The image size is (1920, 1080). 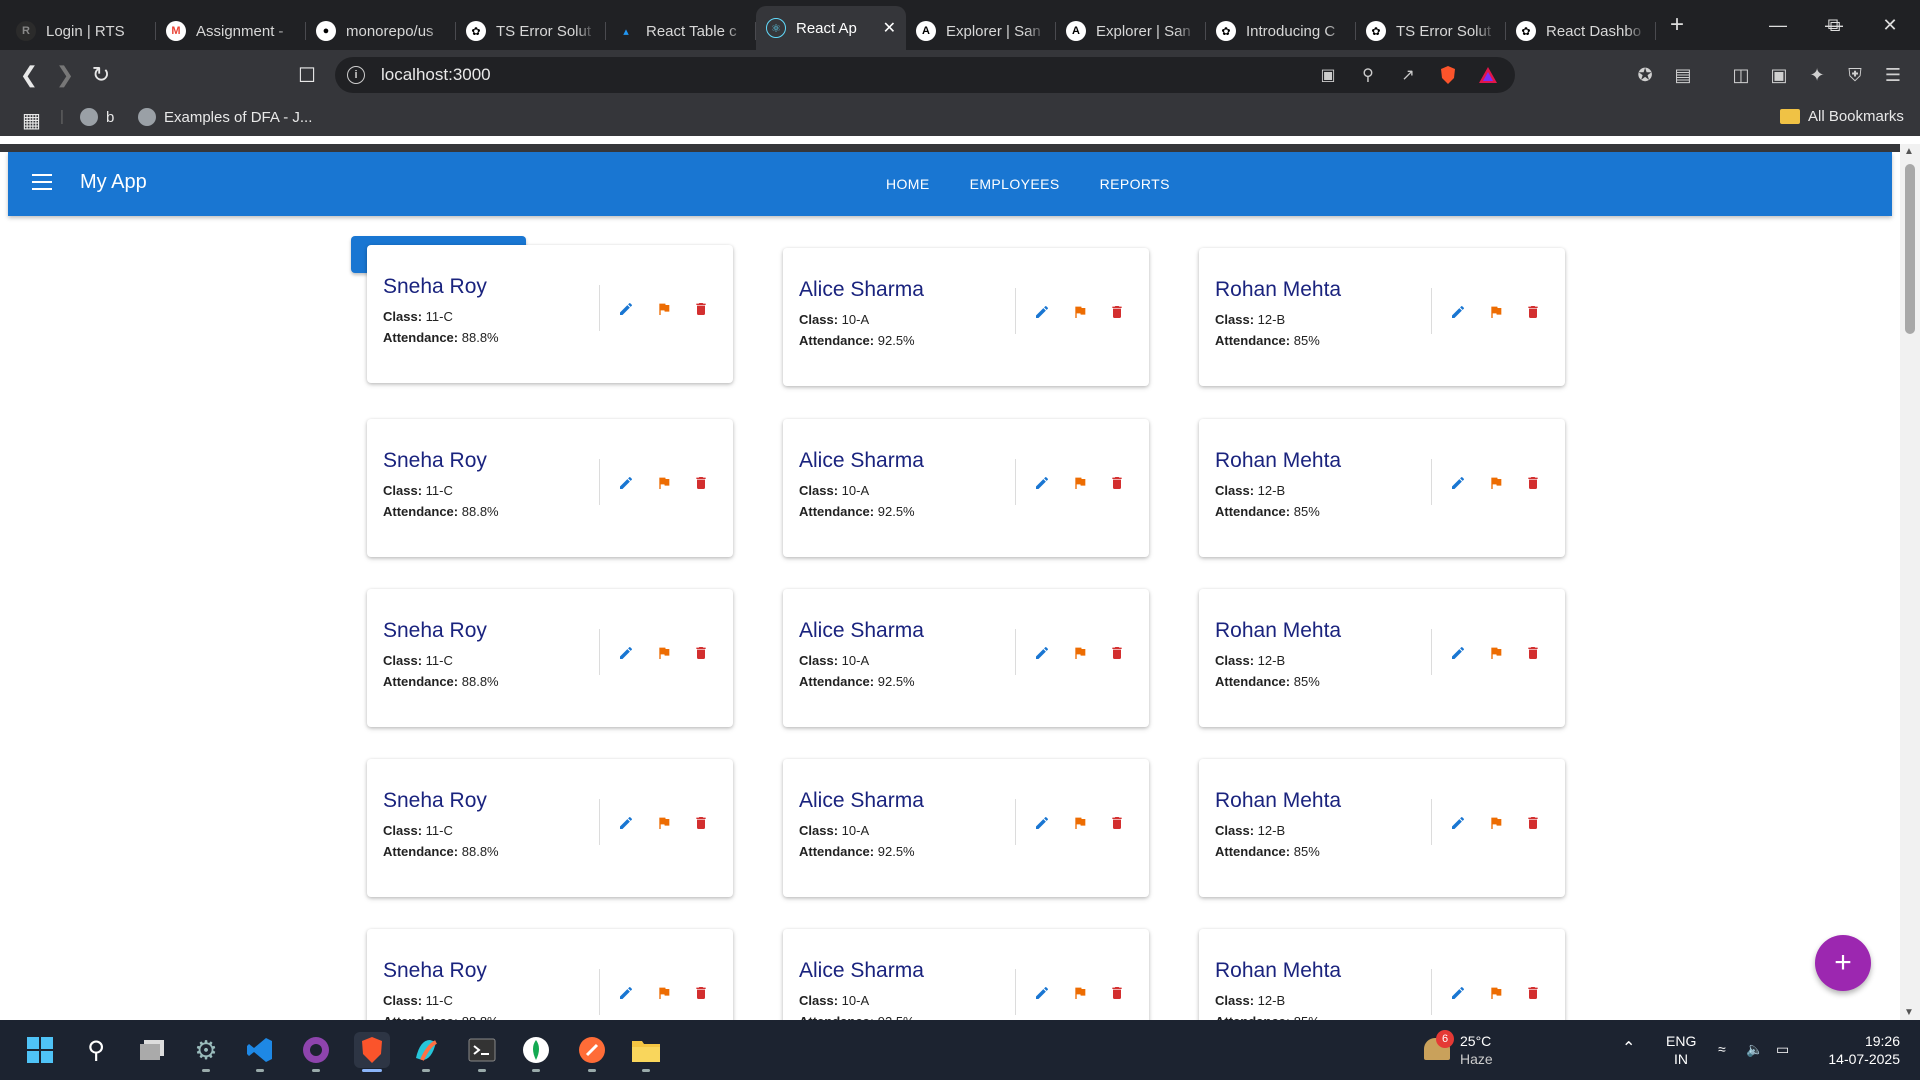 What do you see at coordinates (1475, 1050) in the screenshot?
I see `weather-widget: 6 25°C Haze` at bounding box center [1475, 1050].